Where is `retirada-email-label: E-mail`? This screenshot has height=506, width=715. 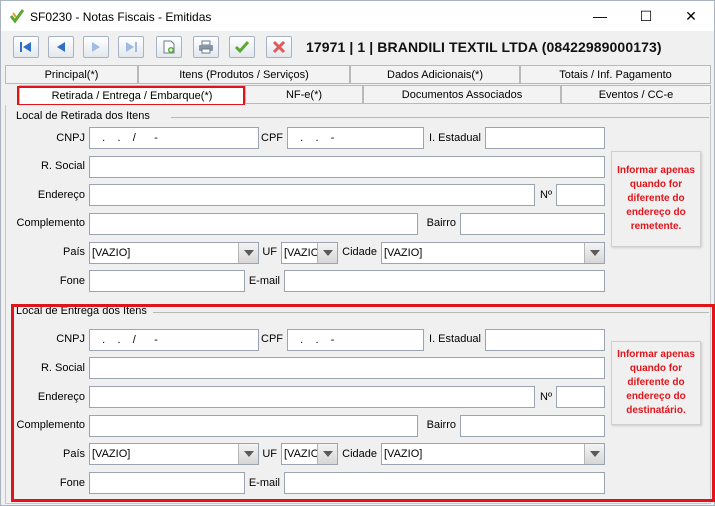 retirada-email-label: E-mail is located at coordinates (264, 281).